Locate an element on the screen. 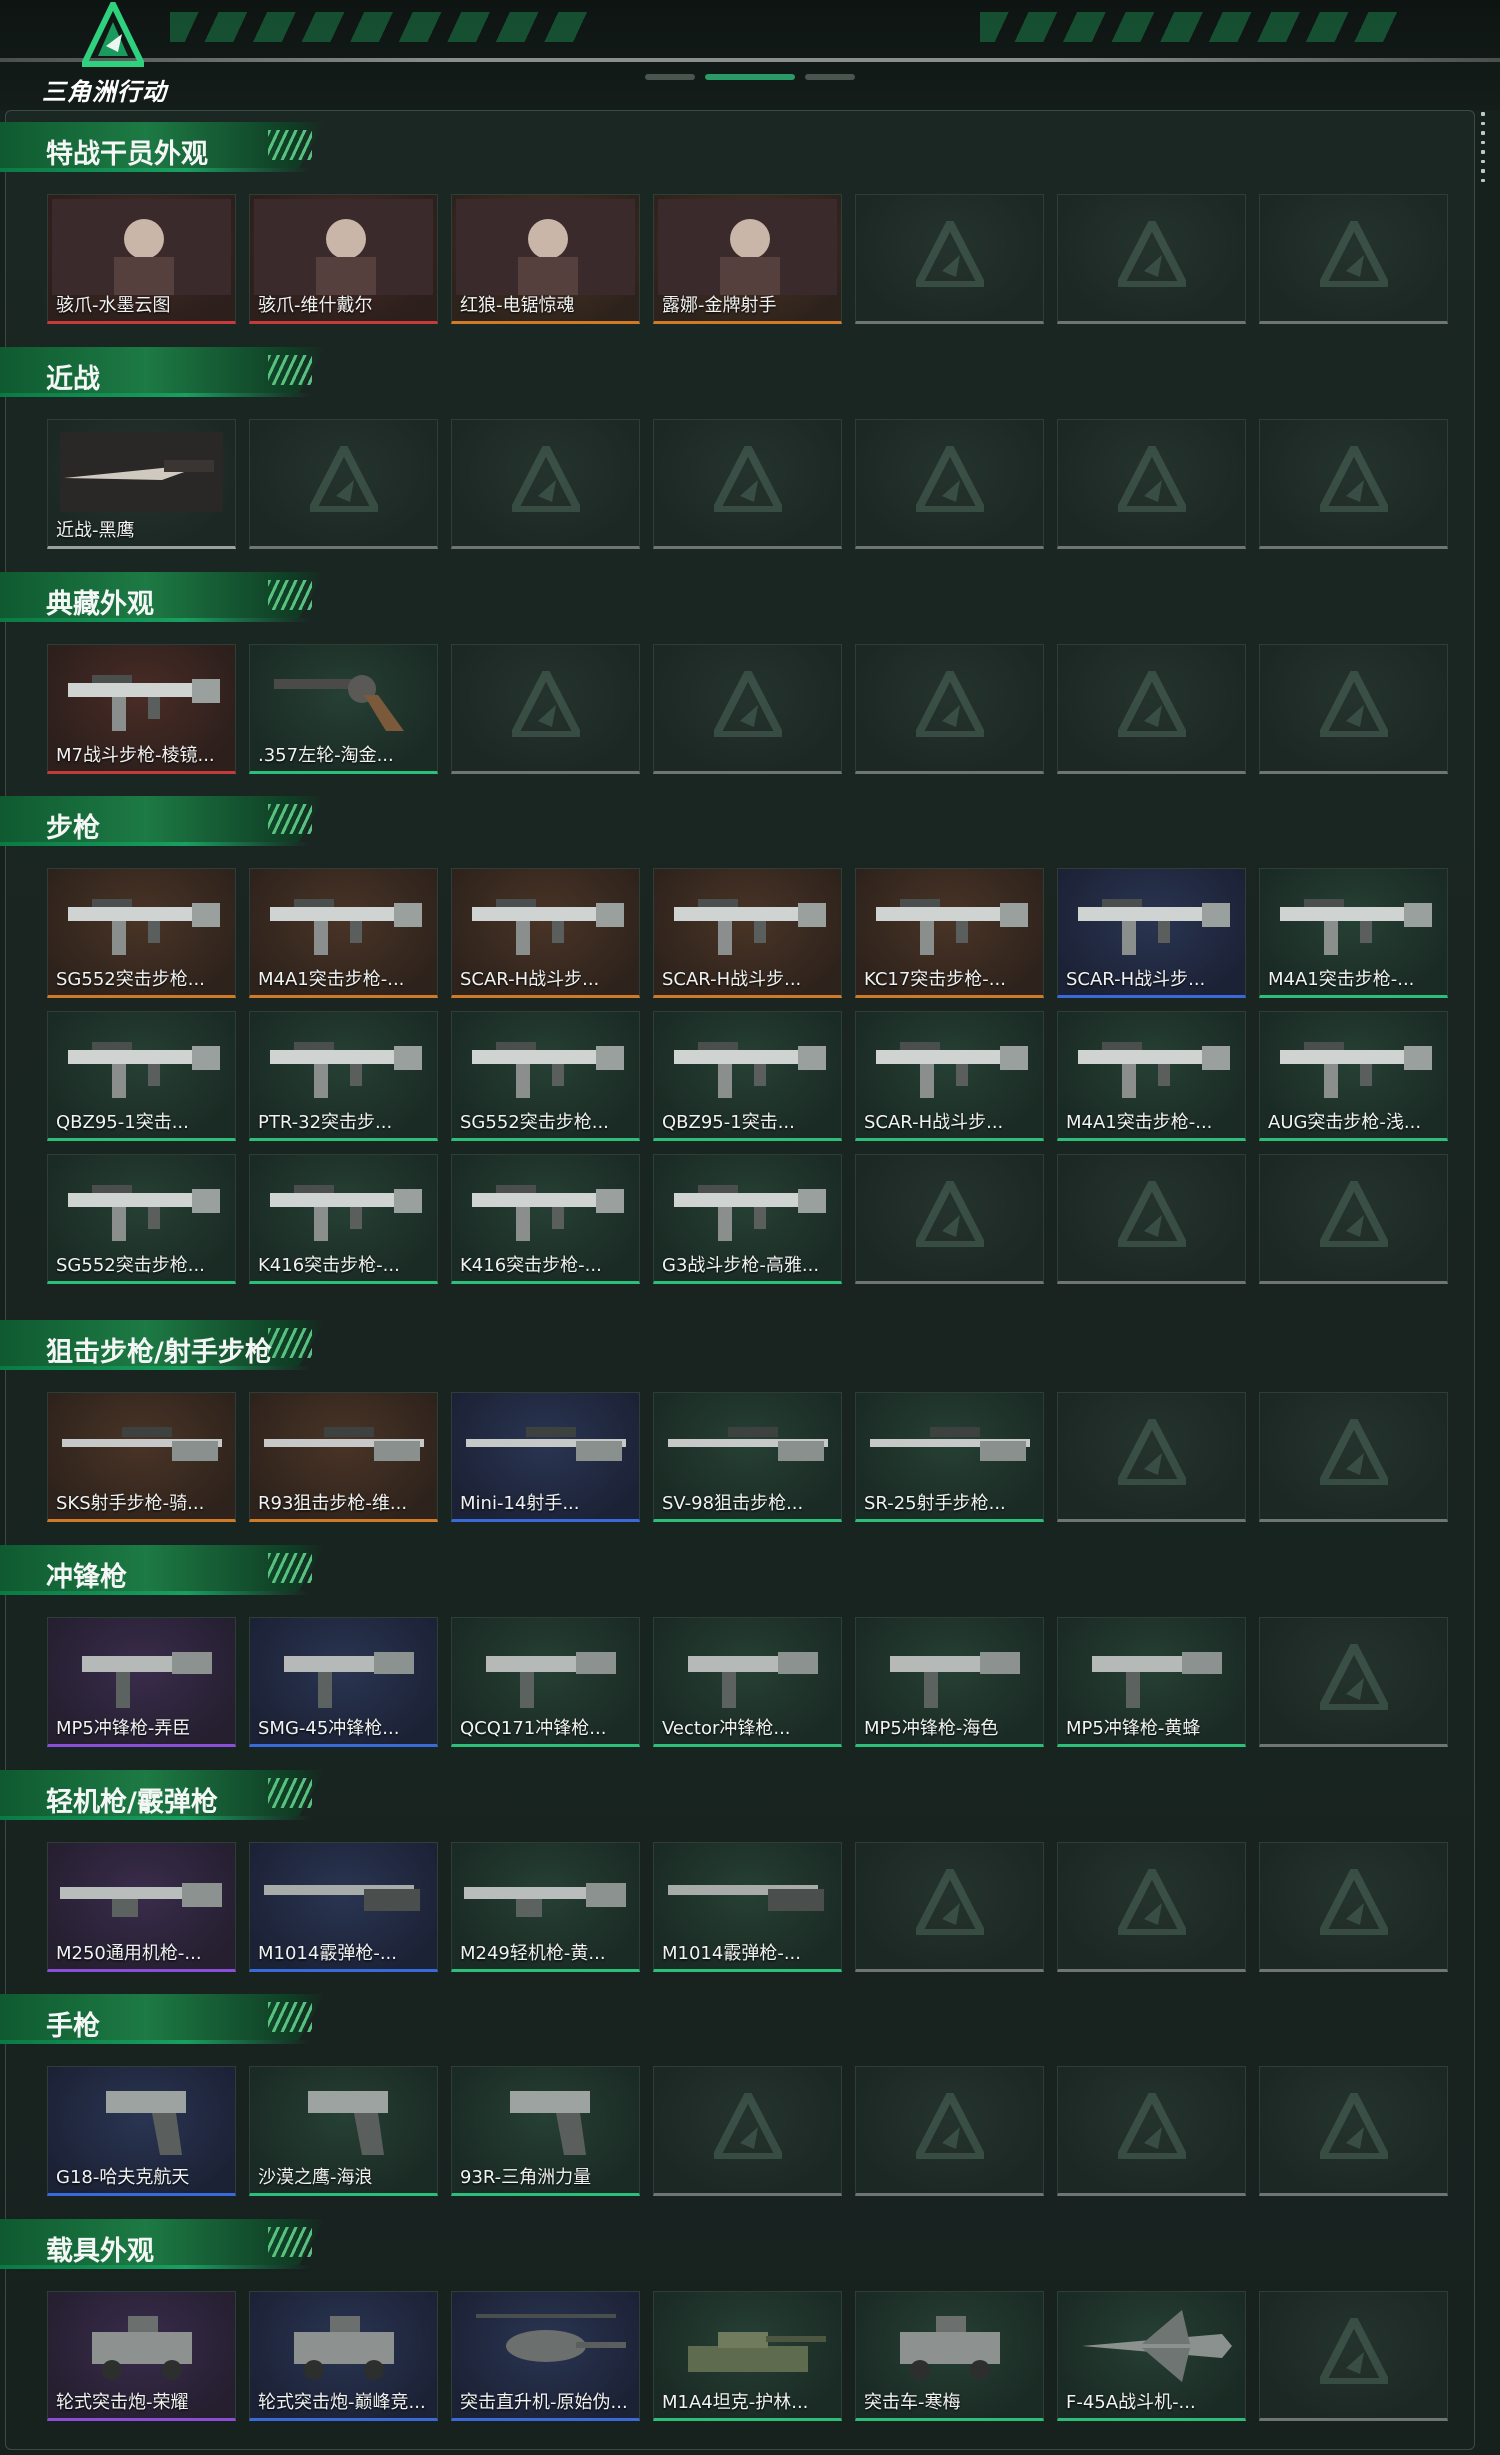 This screenshot has height=2455, width=1500. section-title: 近战 is located at coordinates (73, 379).